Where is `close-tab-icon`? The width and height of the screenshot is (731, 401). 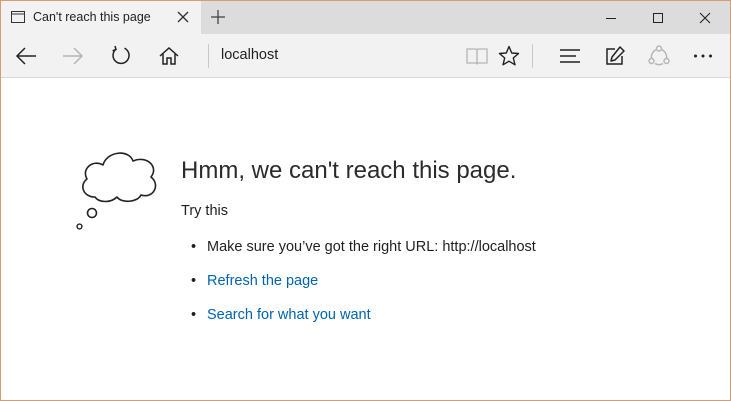
close-tab-icon is located at coordinates (183, 17).